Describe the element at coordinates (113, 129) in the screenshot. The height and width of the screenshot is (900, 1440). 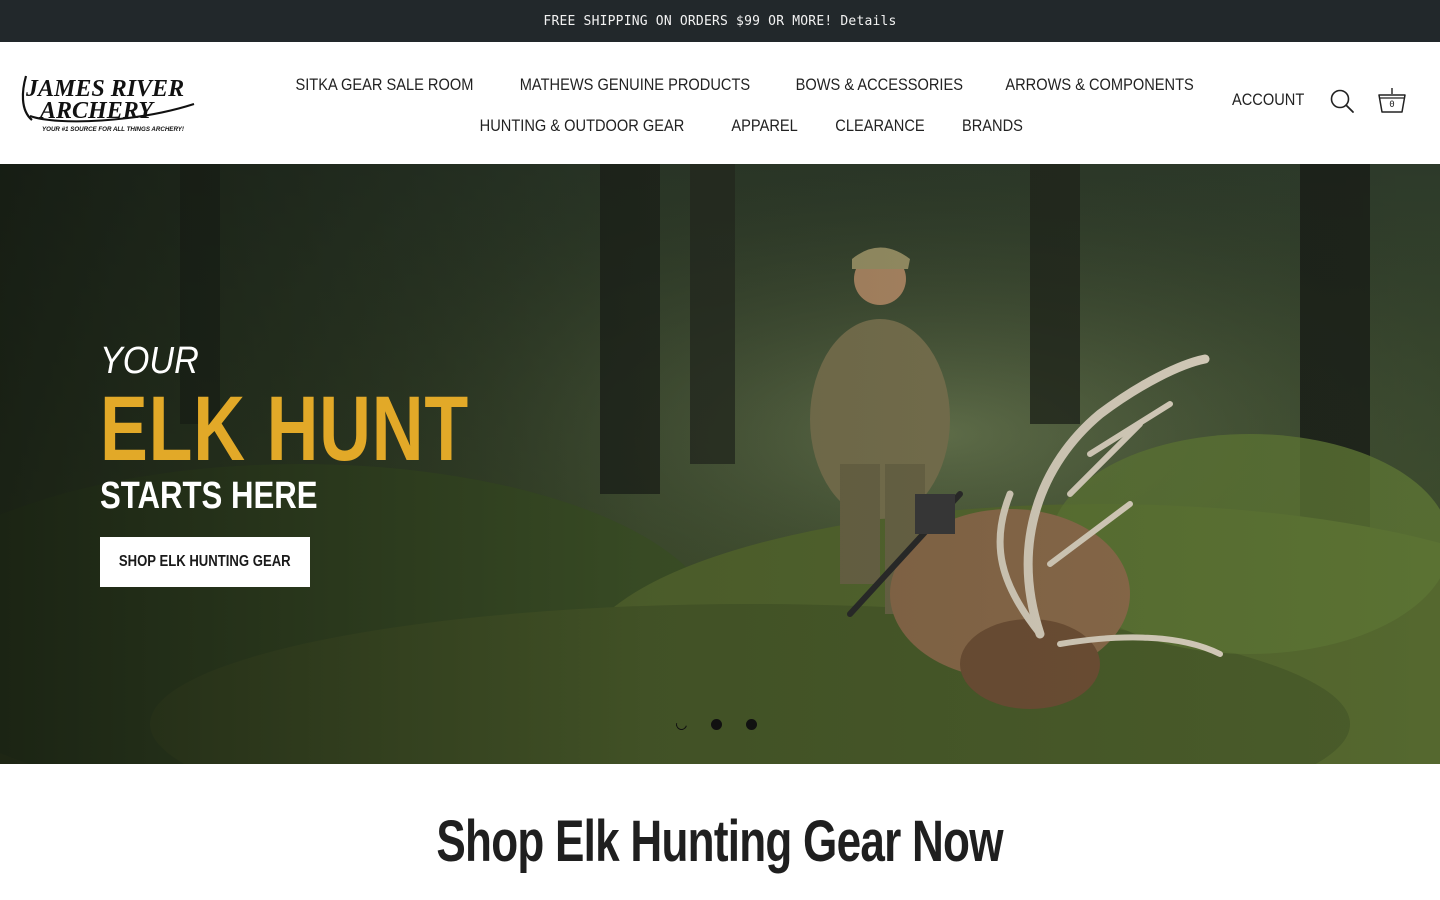
I see `svg-text:YOUR #1 SOURCE FOR ALL THINGS: YOUR #1 SOURCE FOR ALL THINGS ARCHERY!` at that location.